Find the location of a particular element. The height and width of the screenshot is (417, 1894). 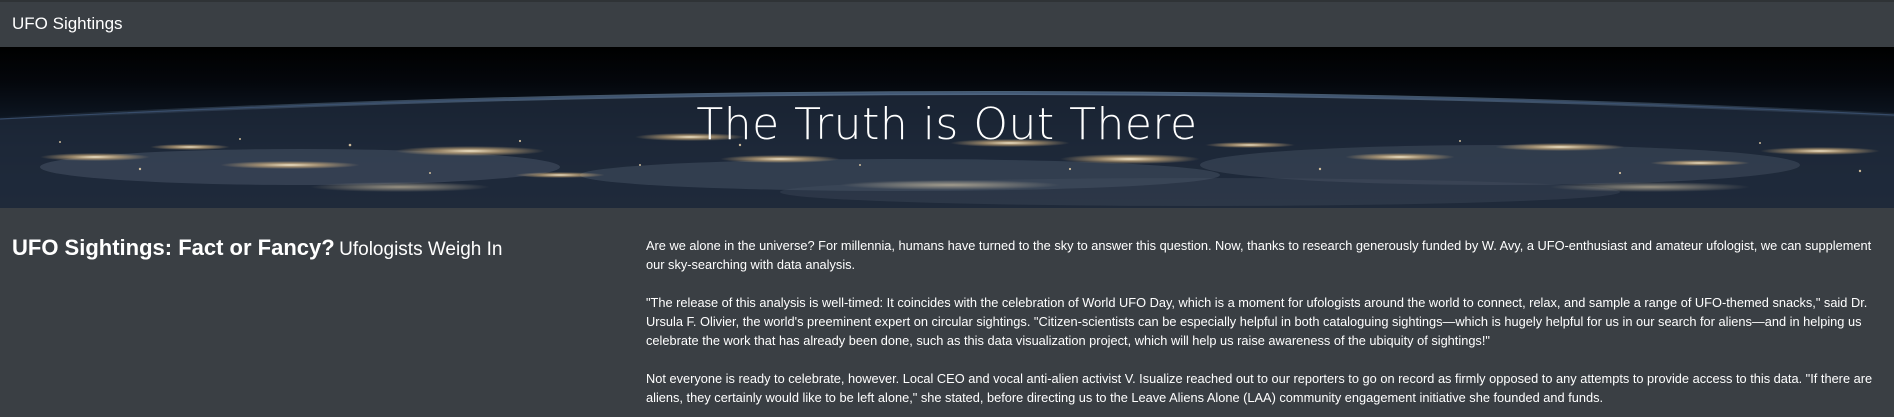

article-heading-main: UFO Sightings: Fact or Fancy? is located at coordinates (173, 247).